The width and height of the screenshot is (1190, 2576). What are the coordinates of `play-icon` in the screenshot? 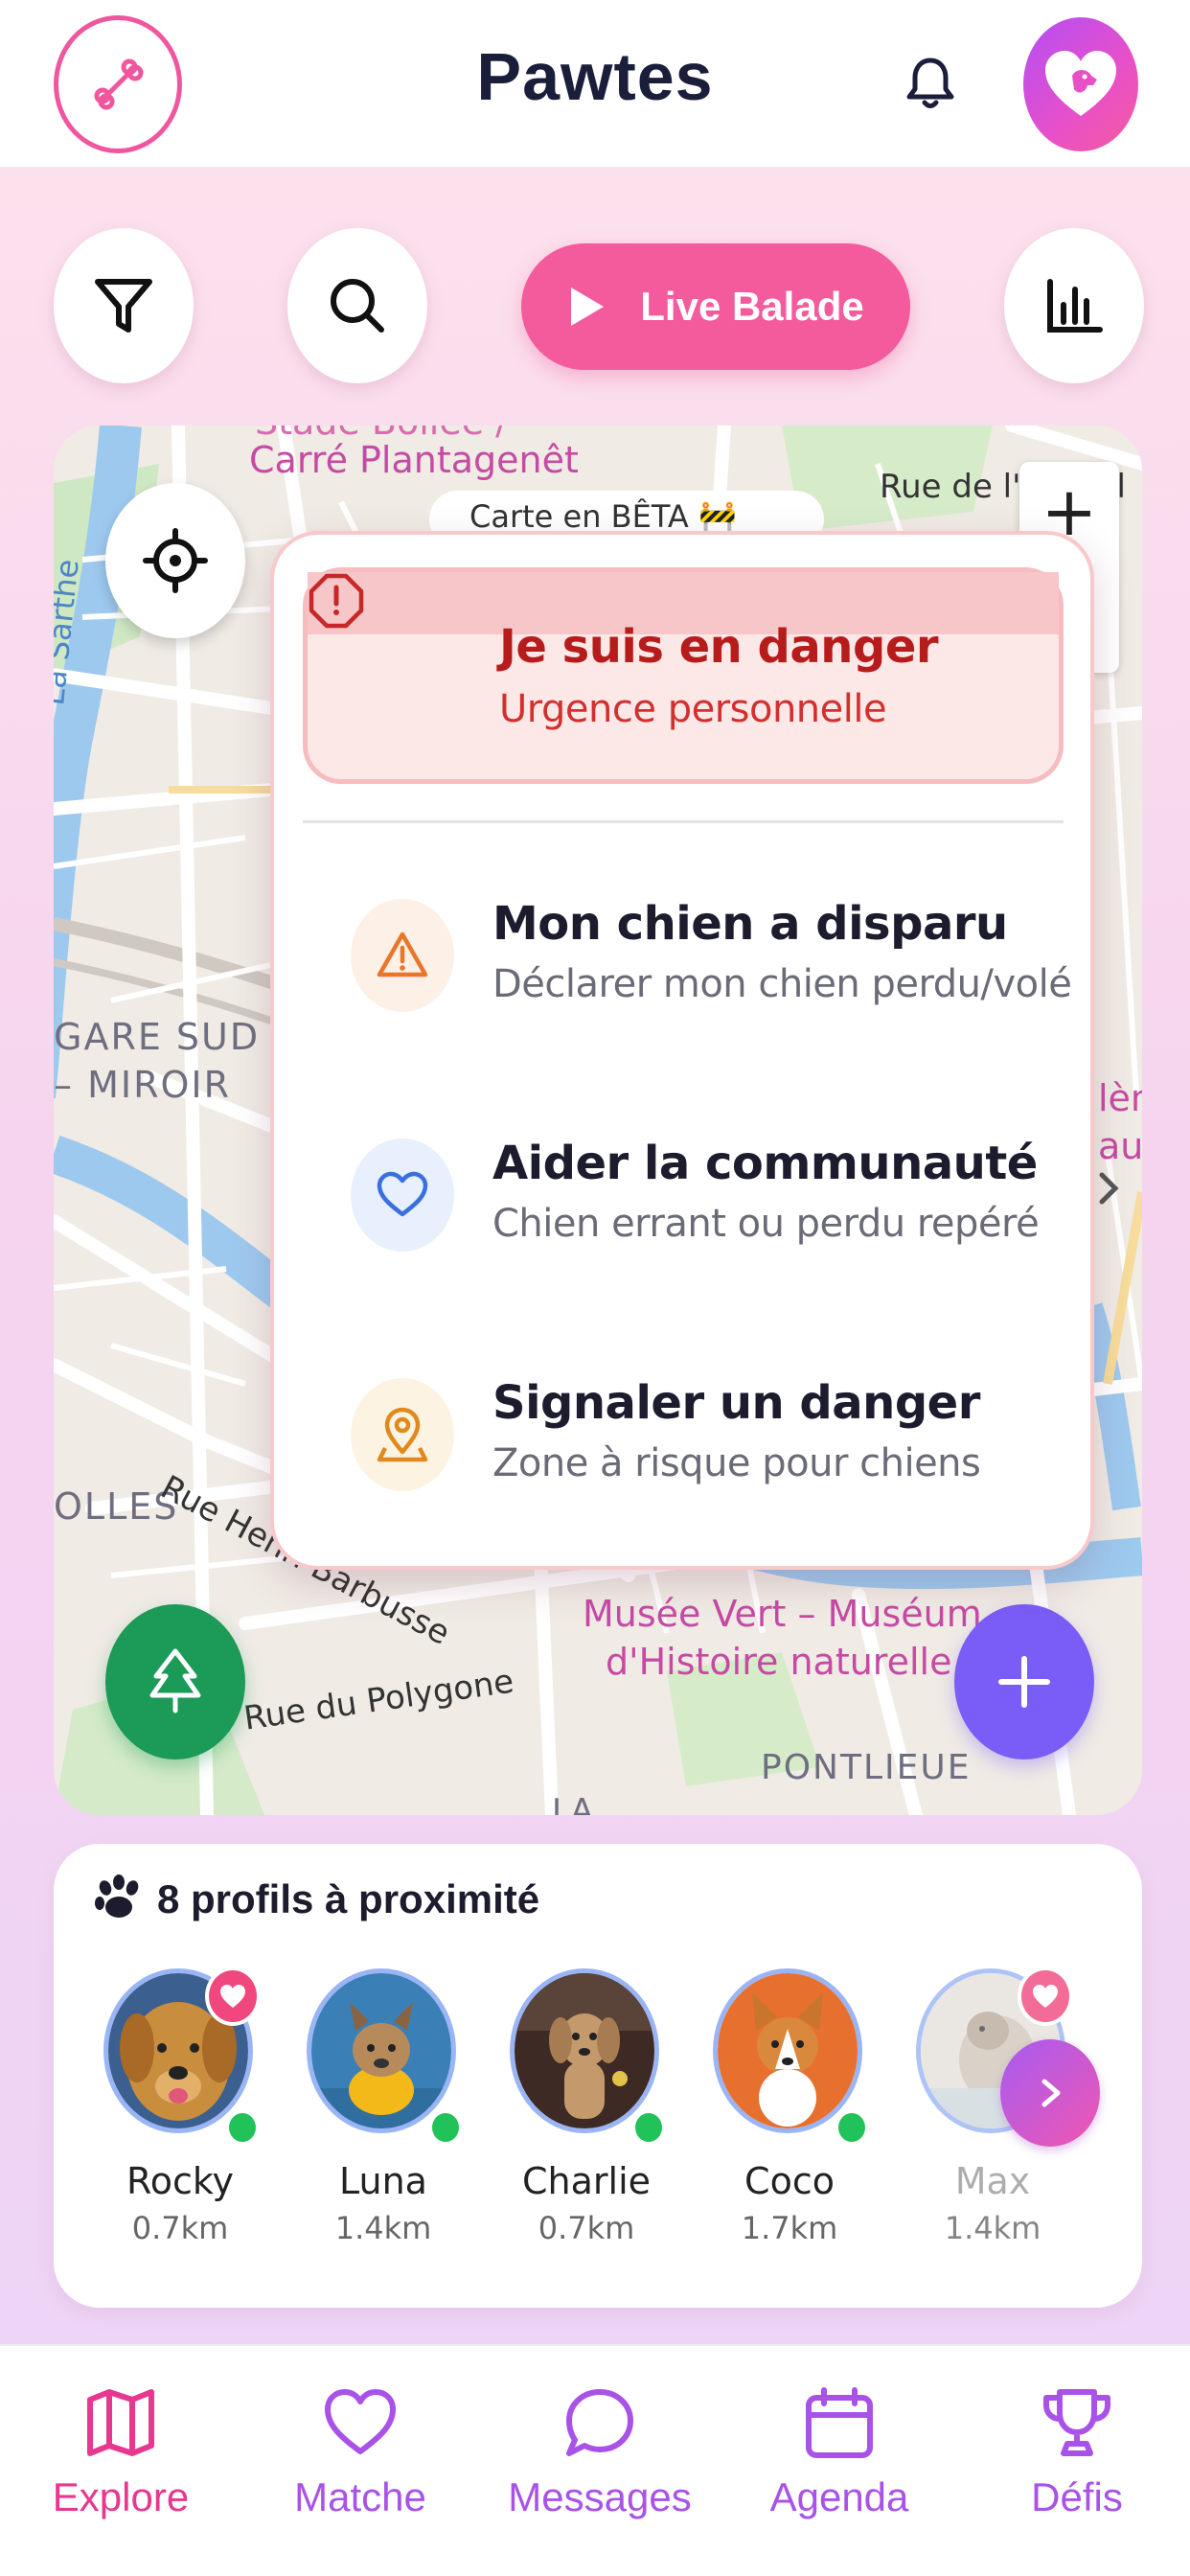 It's located at (588, 307).